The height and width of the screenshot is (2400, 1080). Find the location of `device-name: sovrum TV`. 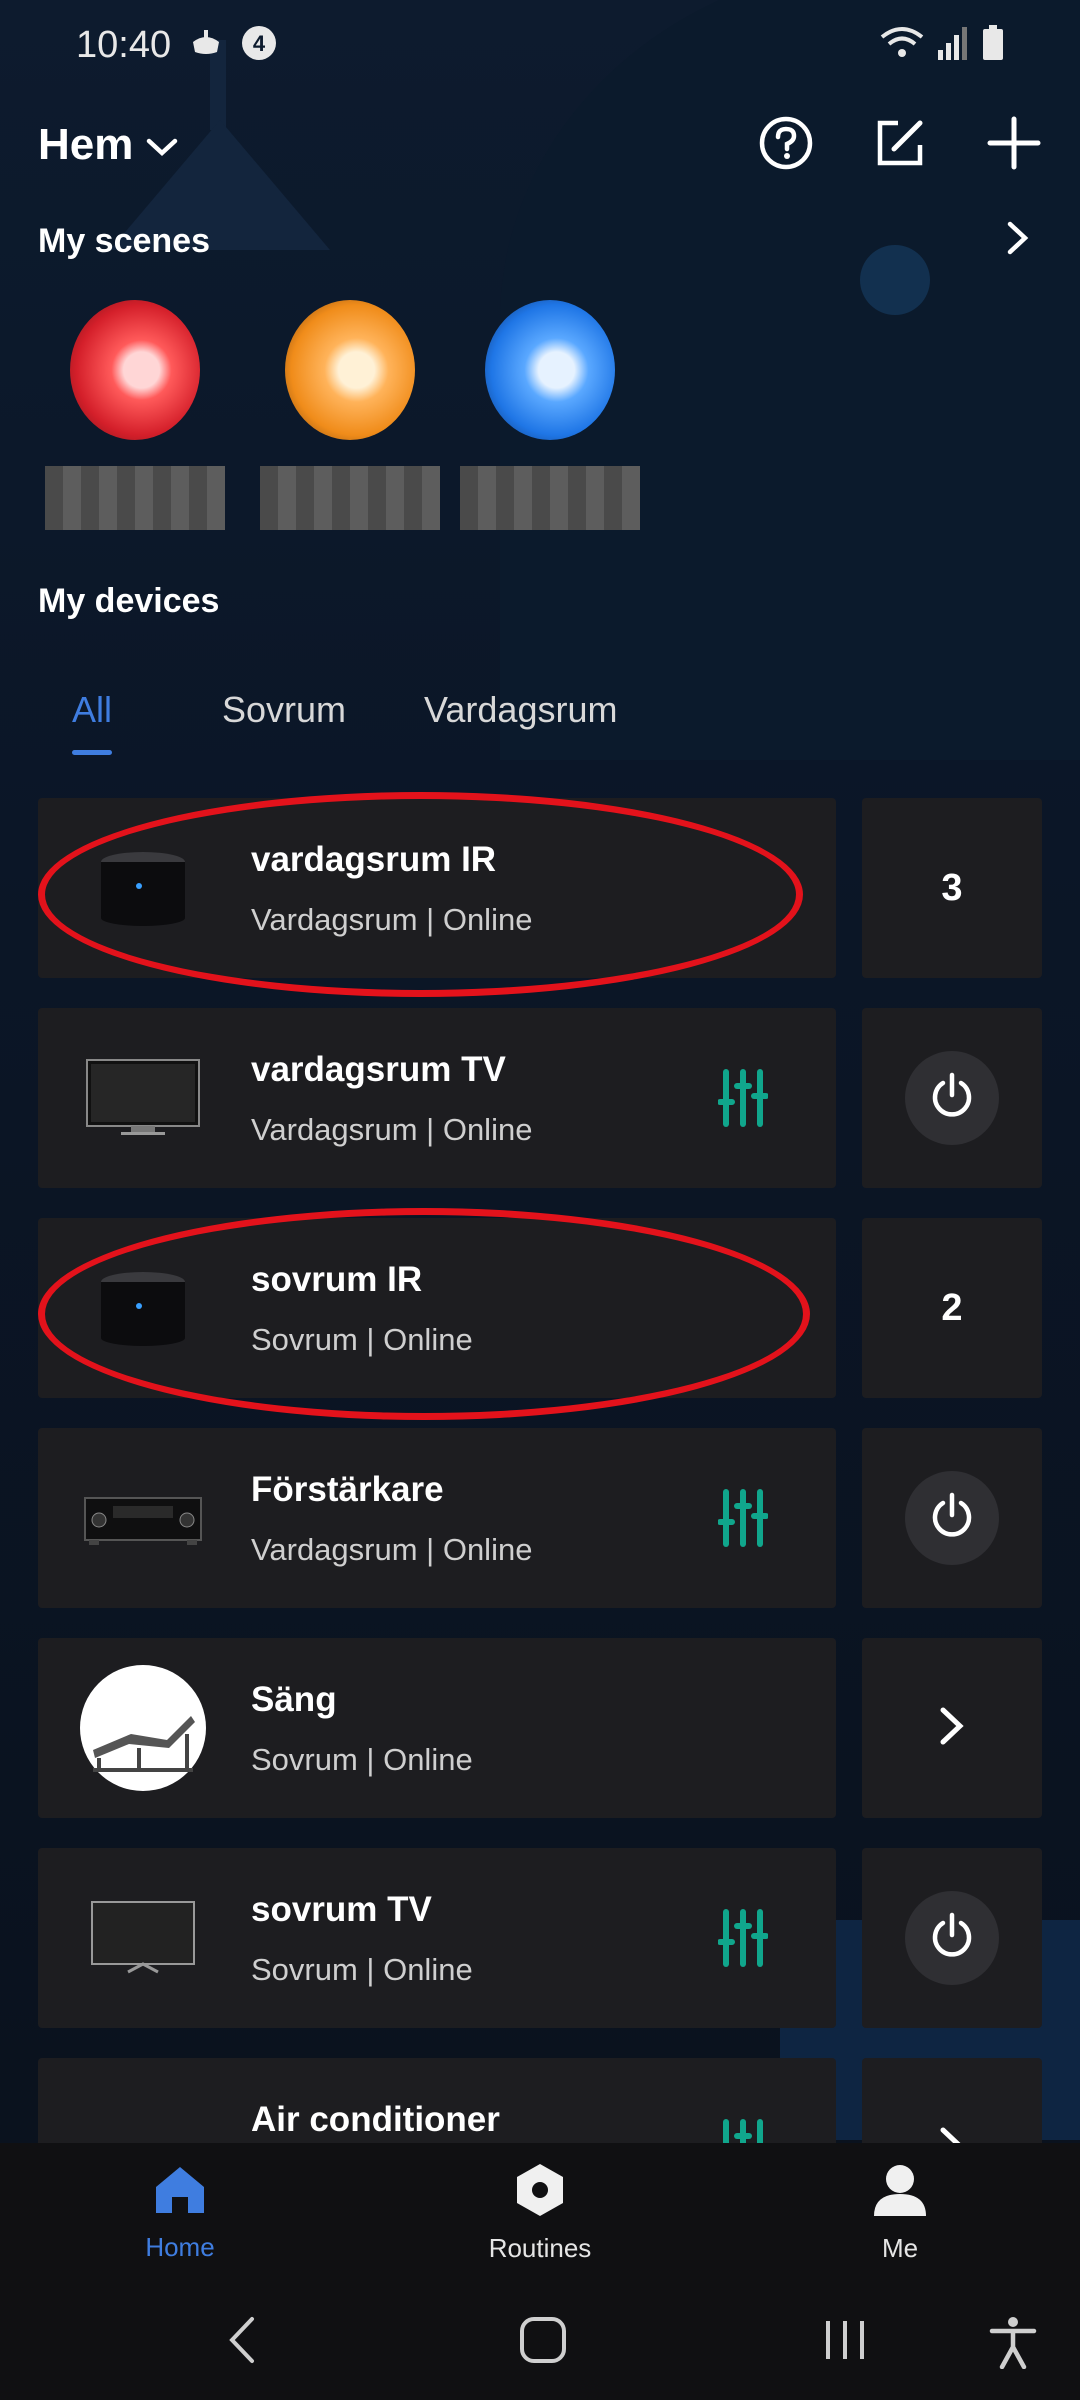

device-name: sovrum TV is located at coordinates (341, 1909).